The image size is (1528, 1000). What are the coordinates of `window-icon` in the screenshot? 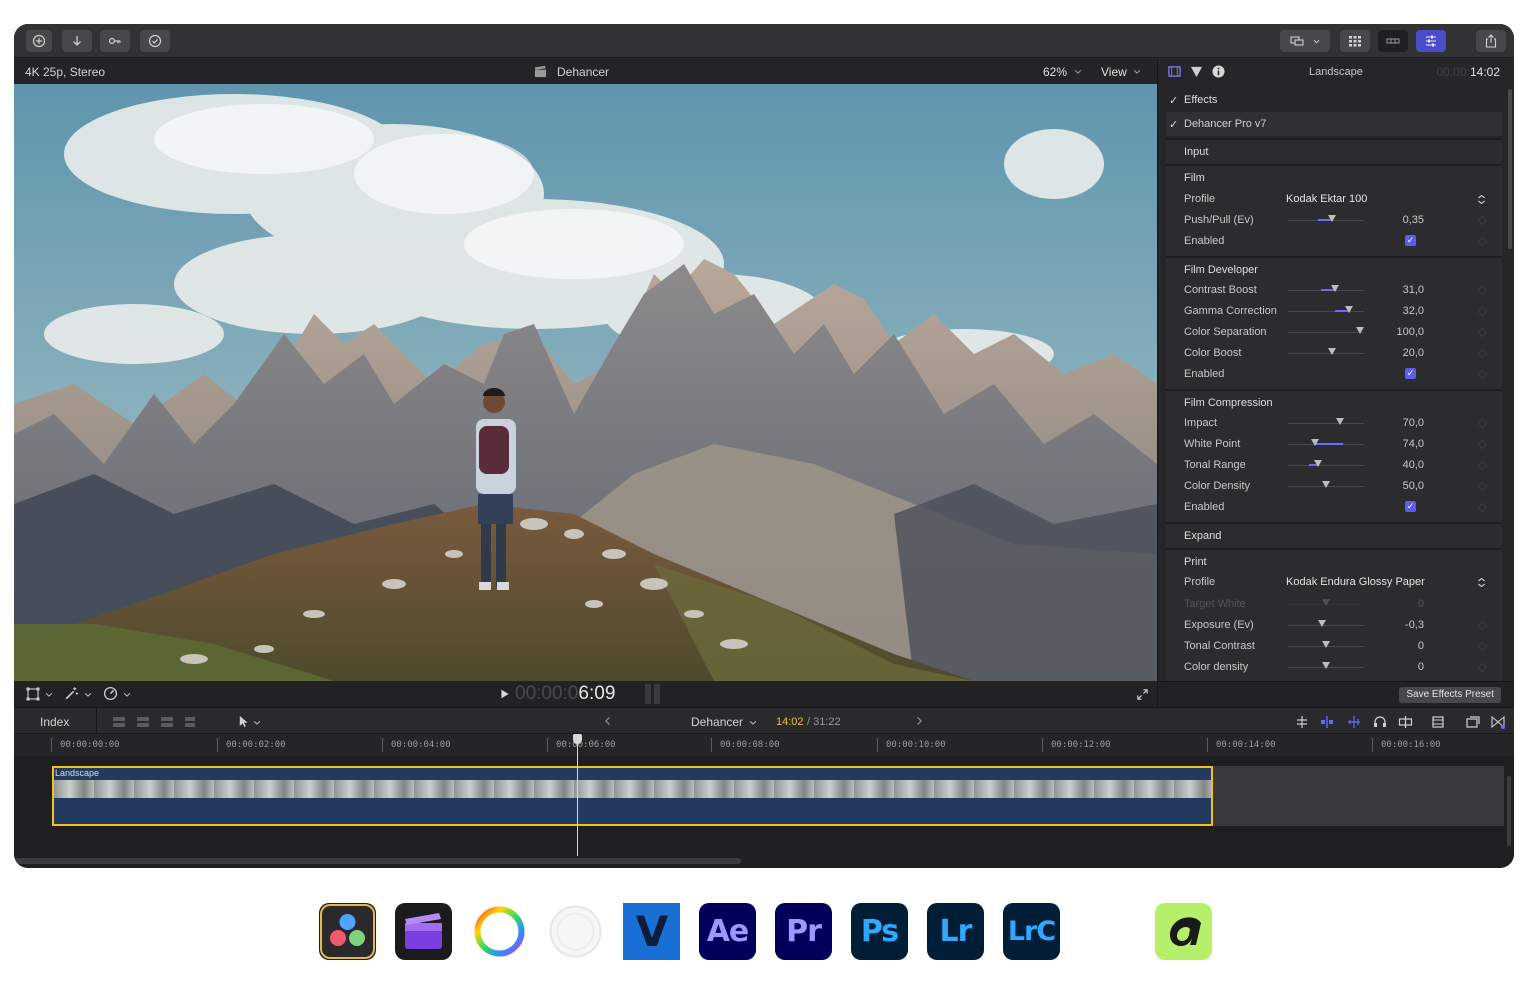 It's located at (1473, 722).